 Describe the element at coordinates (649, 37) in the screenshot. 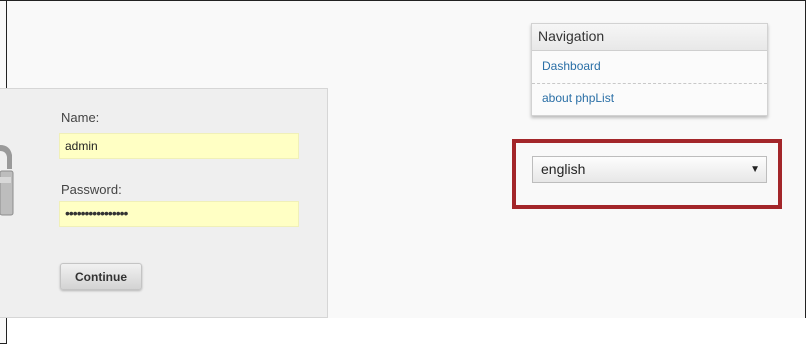

I see `navigation-title: Navigation` at that location.